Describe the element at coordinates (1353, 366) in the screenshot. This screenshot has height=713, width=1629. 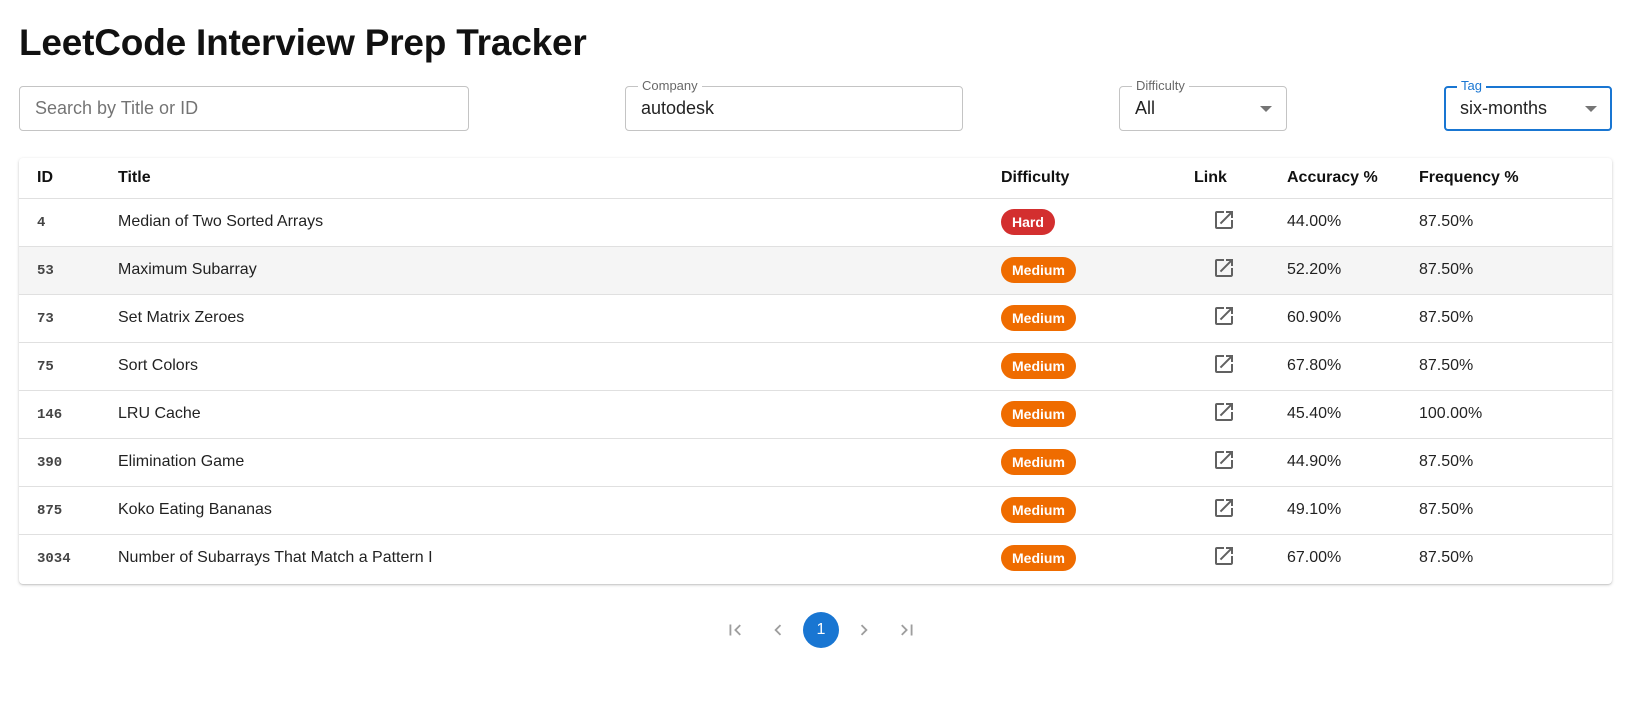
I see `accuracy-value: 67.80%` at that location.